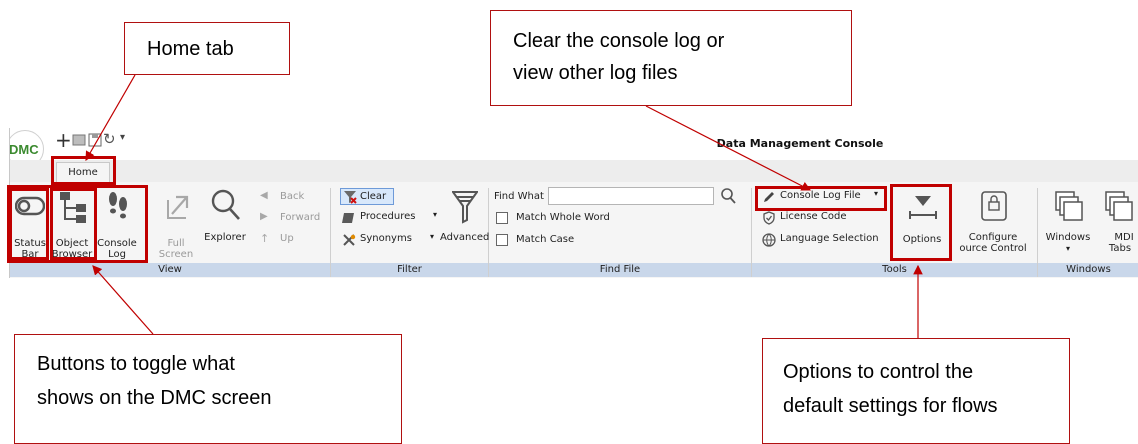 Image resolution: width=1138 pixels, height=444 pixels. What do you see at coordinates (123, 300) in the screenshot?
I see `arrow-toggle-buttons` at bounding box center [123, 300].